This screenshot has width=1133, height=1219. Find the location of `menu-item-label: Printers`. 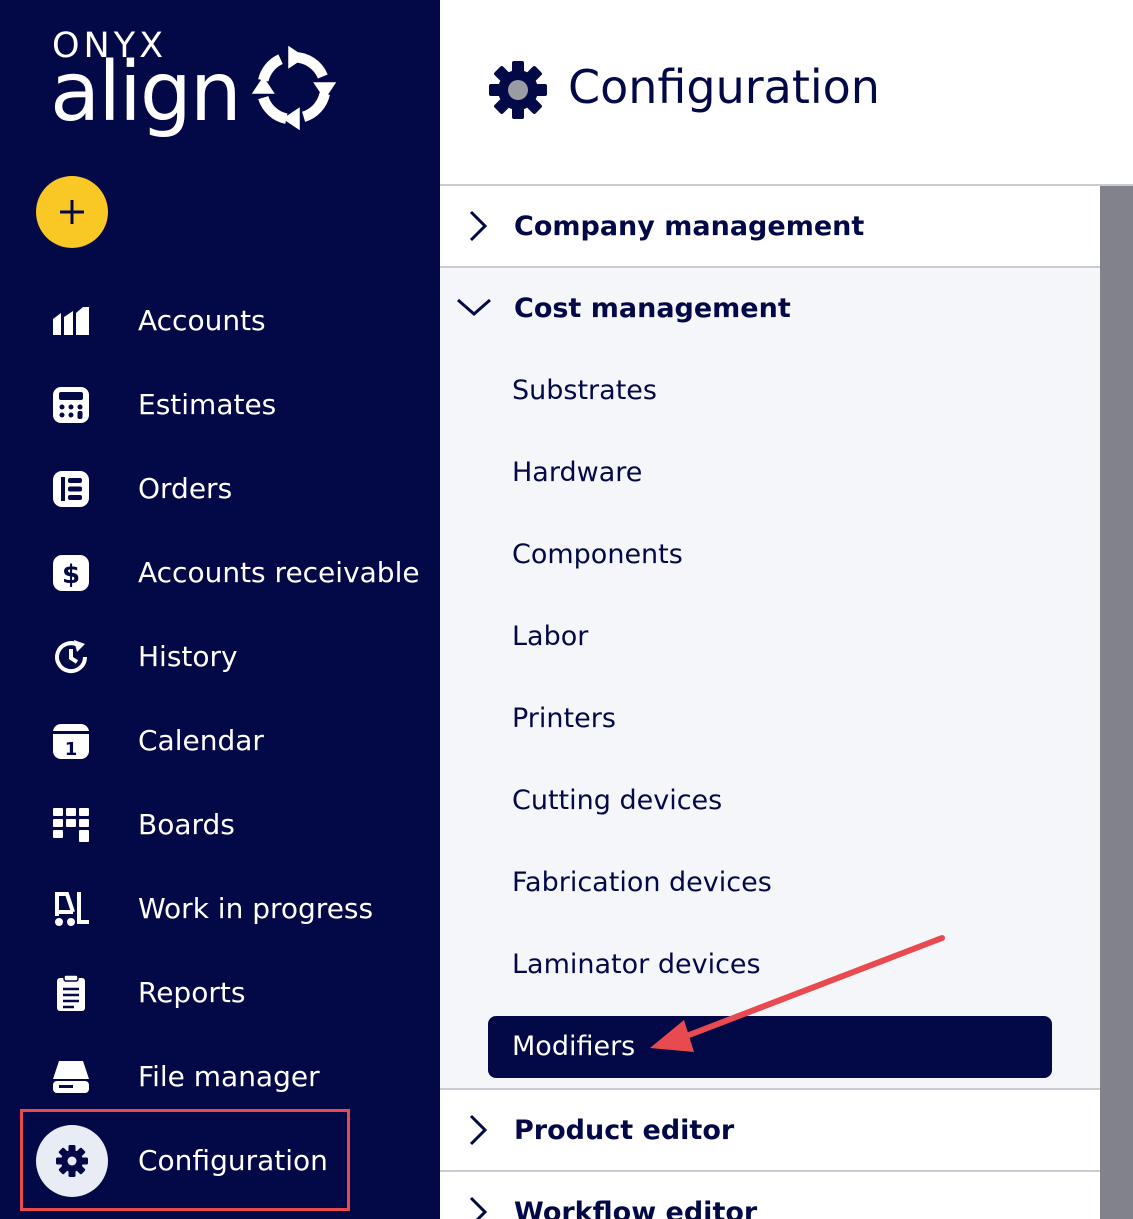

menu-item-label: Printers is located at coordinates (564, 718).